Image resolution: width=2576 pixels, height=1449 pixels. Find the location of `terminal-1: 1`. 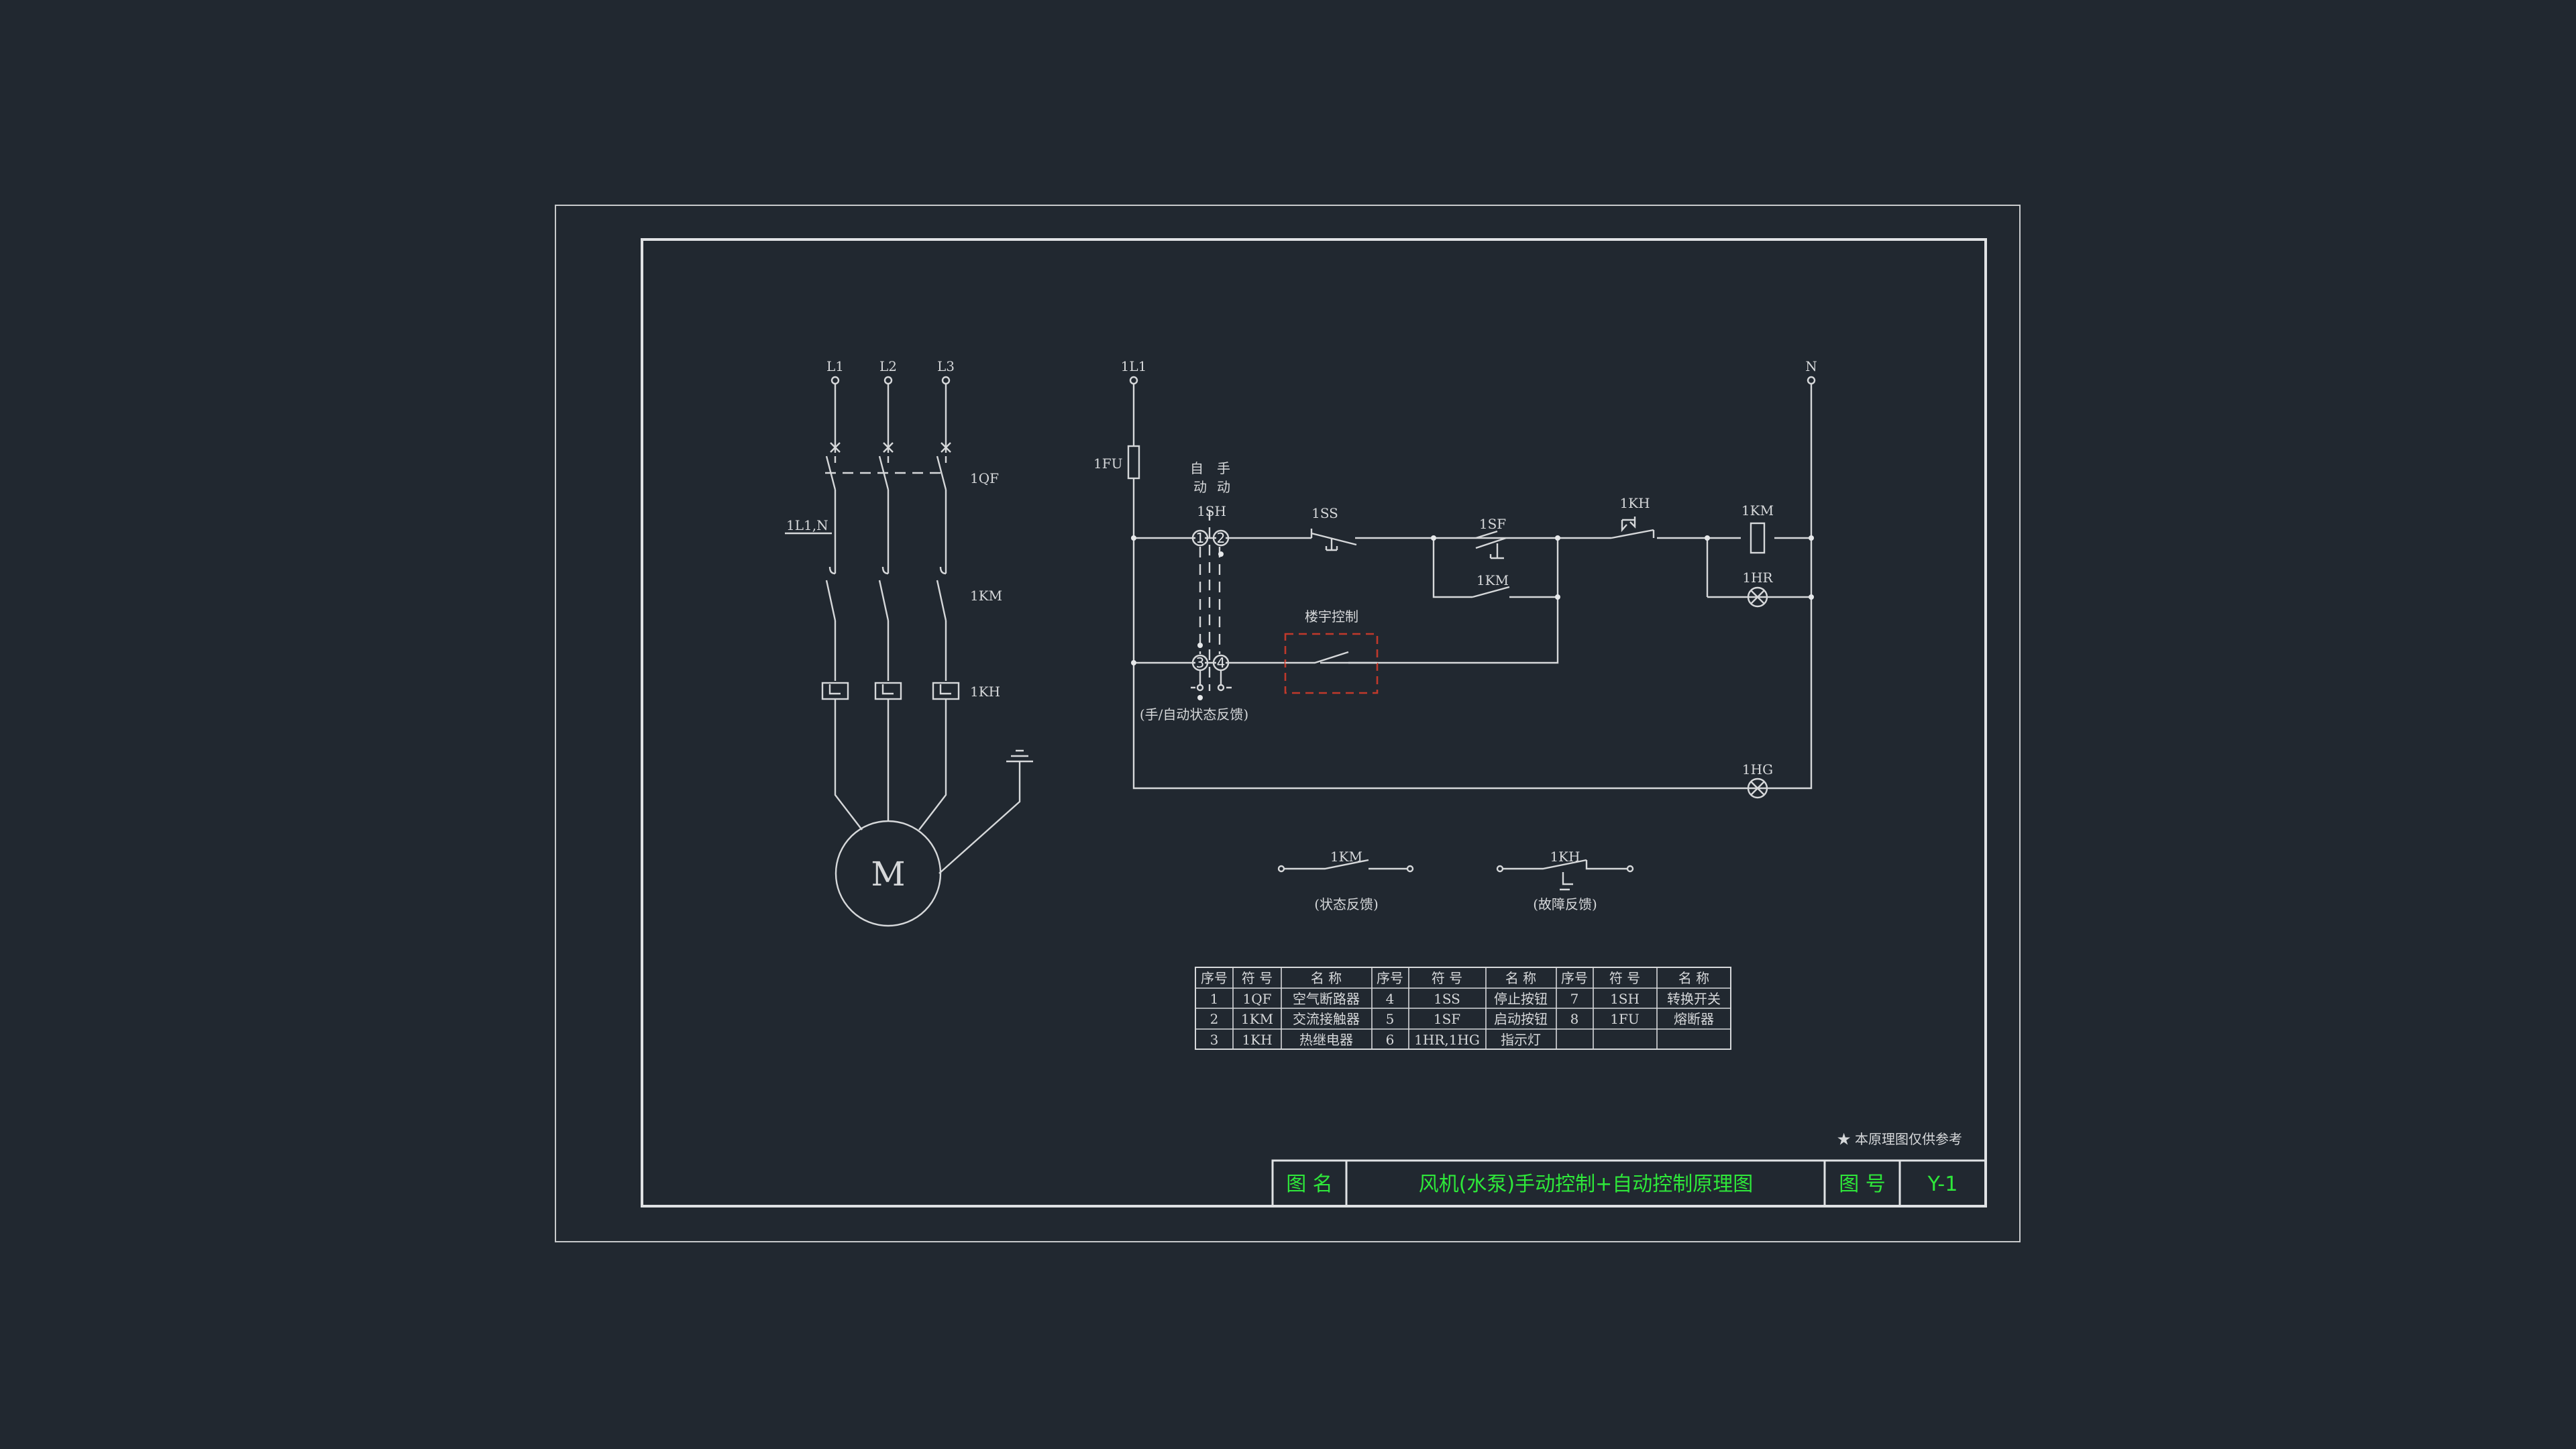

terminal-1: 1 is located at coordinates (1200, 538).